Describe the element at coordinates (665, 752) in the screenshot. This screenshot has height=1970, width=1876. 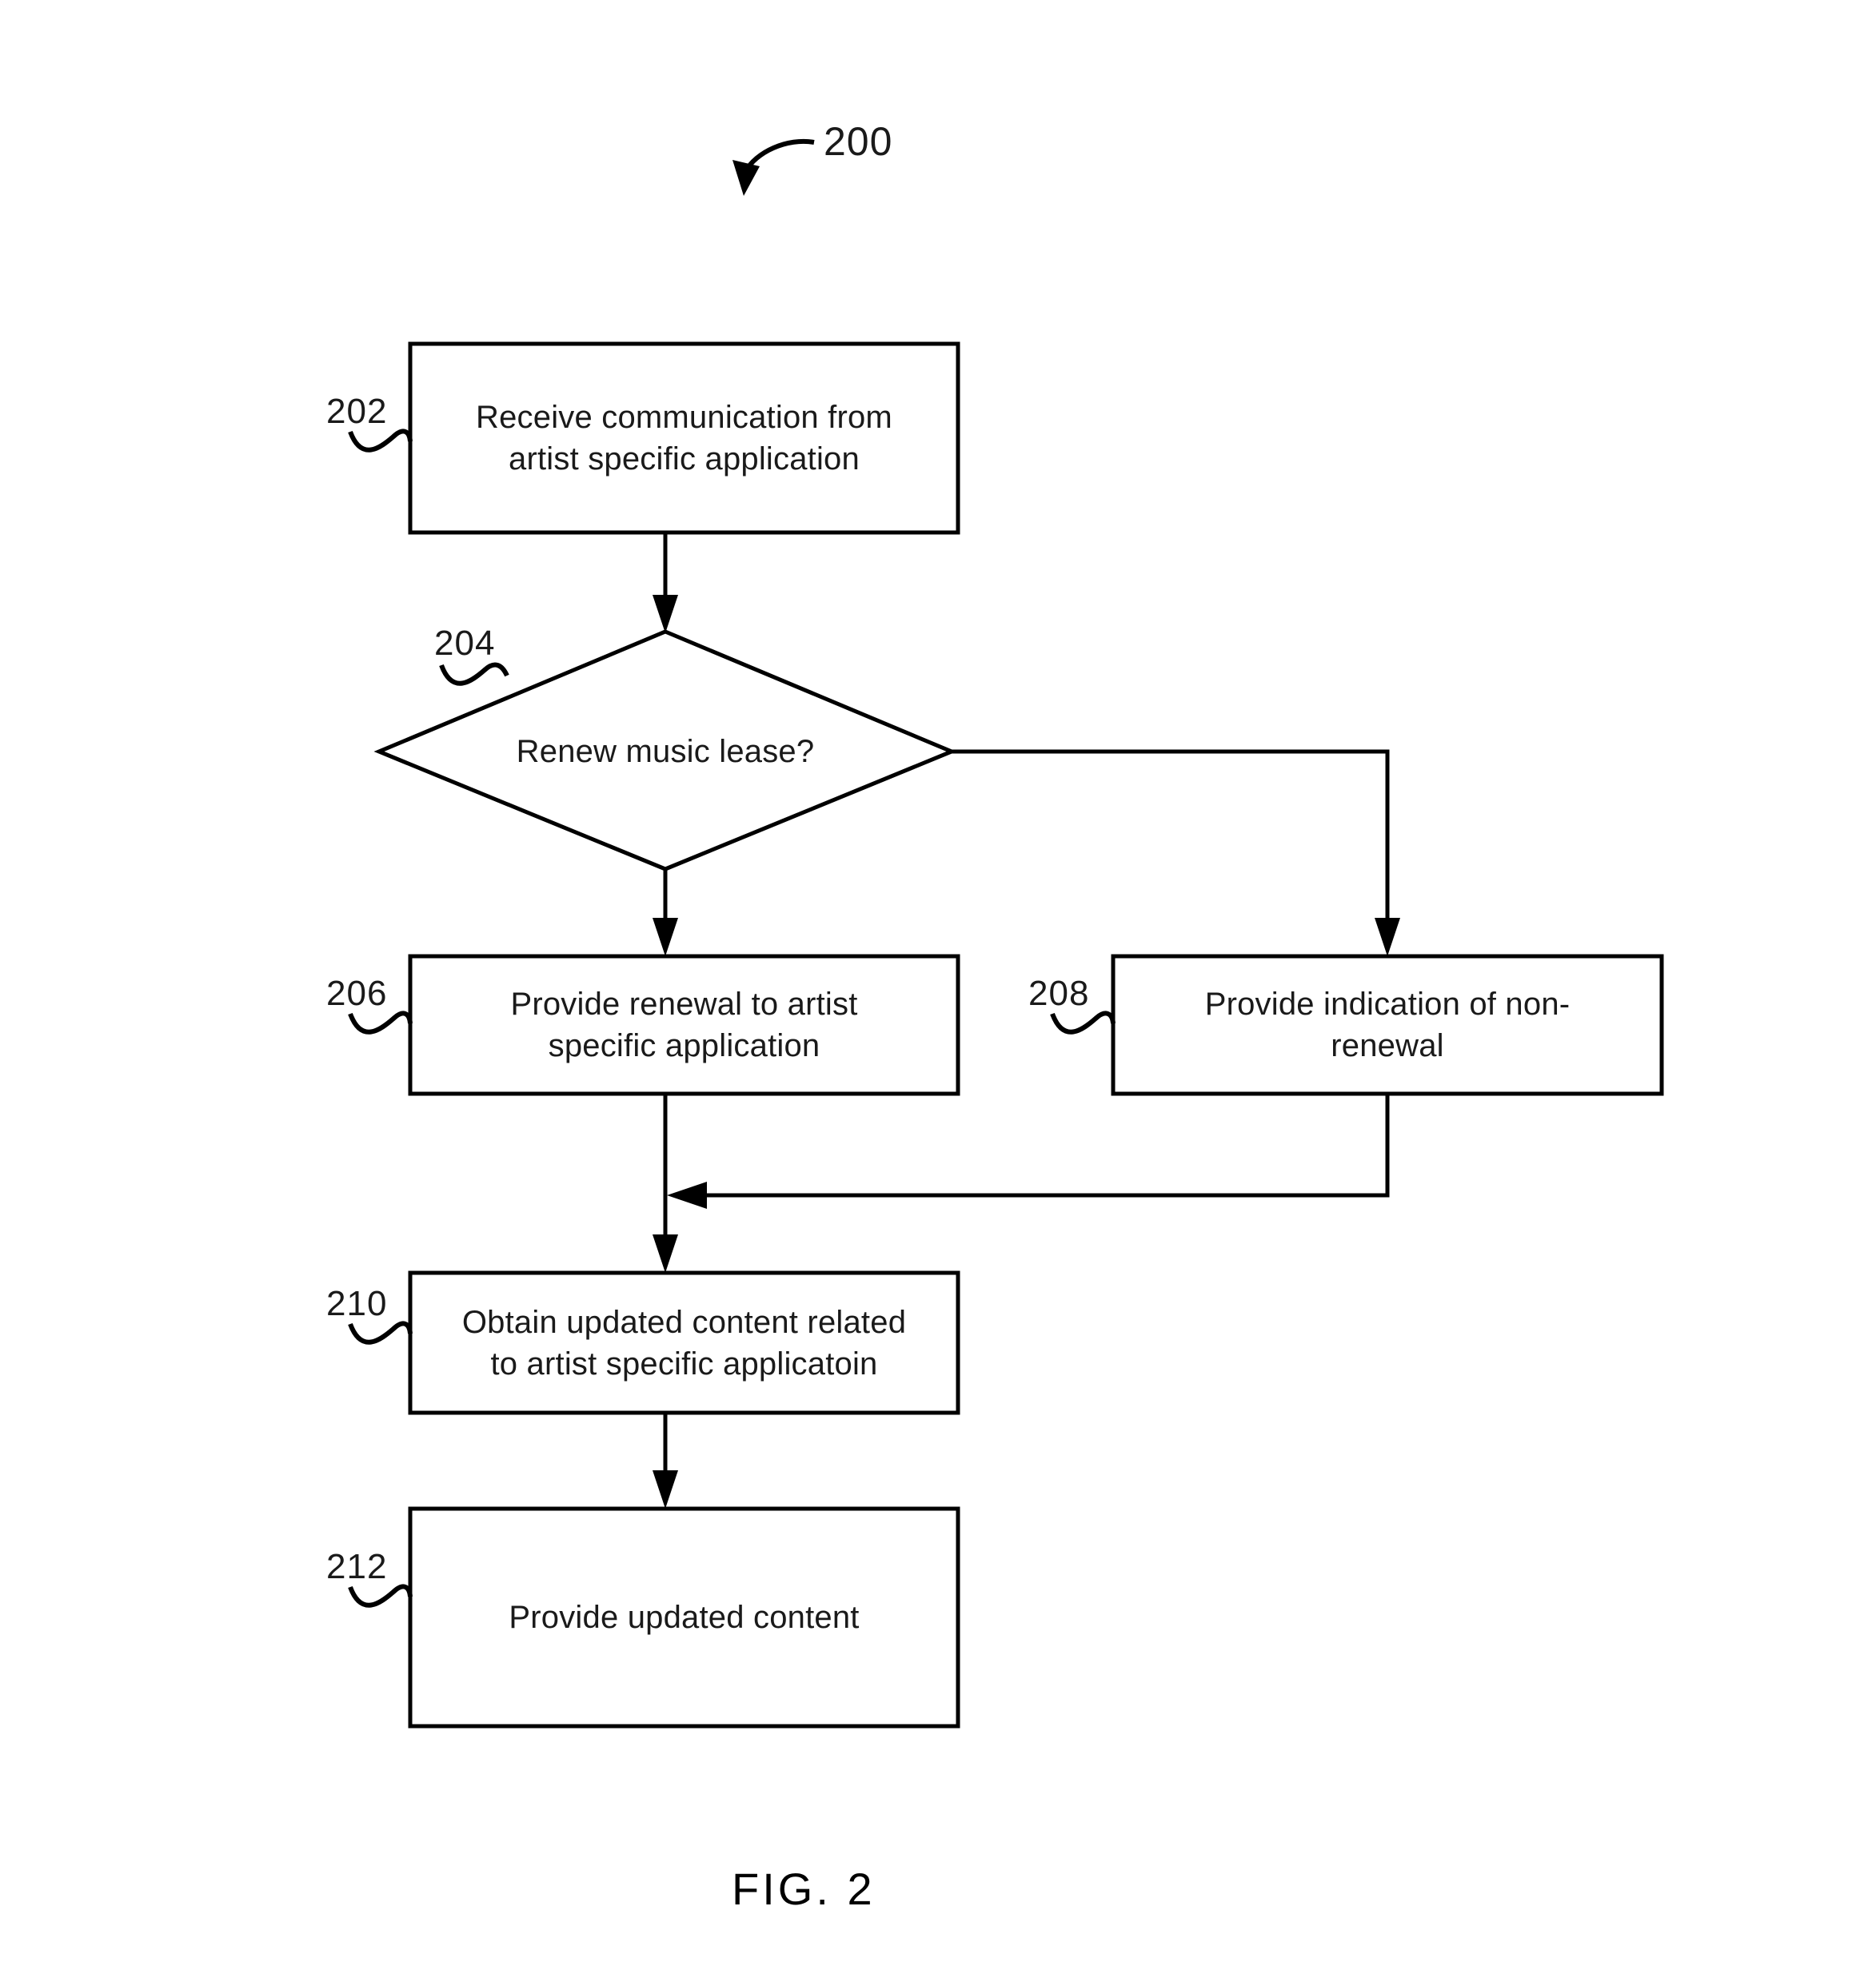
I see `node-label-204: Renew music lease?` at that location.